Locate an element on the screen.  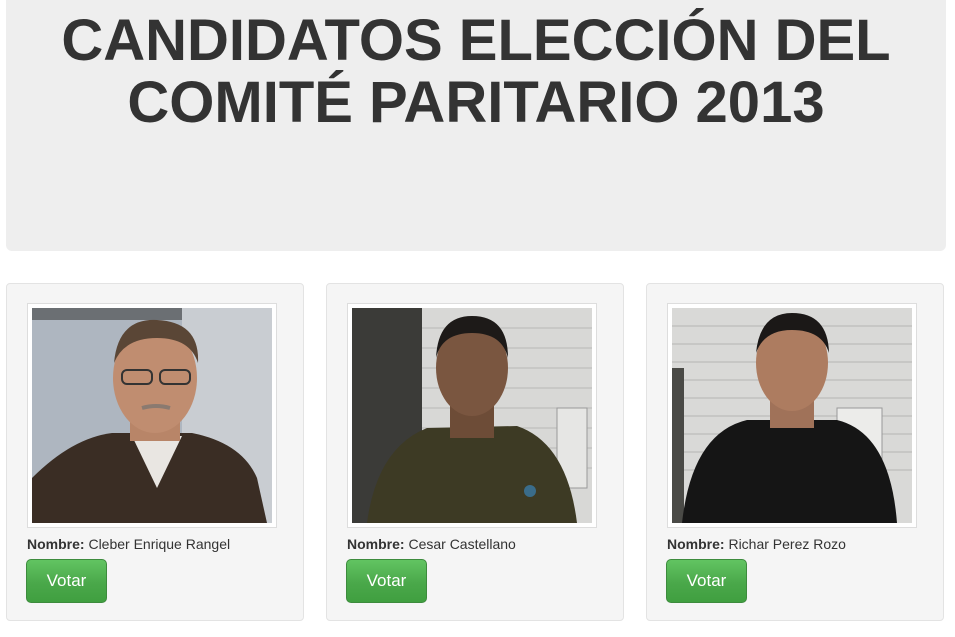
candidate-name: Nombre: Cesar Castellano is located at coordinates (431, 544).